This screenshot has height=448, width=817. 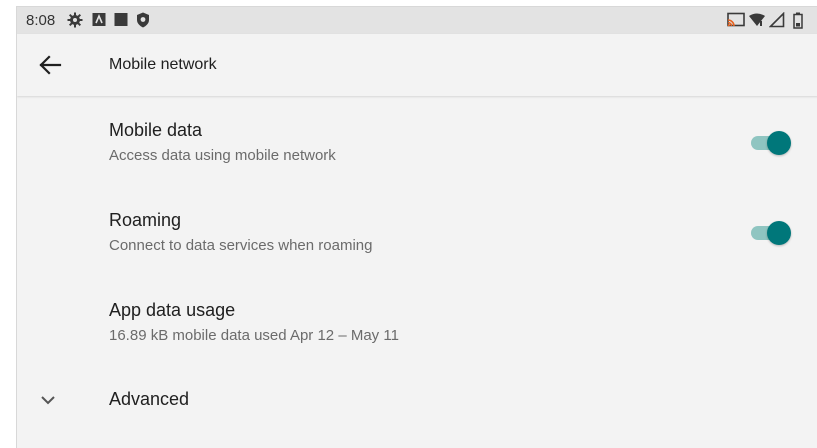 I want to click on advanced-title: Advanced, so click(x=149, y=399).